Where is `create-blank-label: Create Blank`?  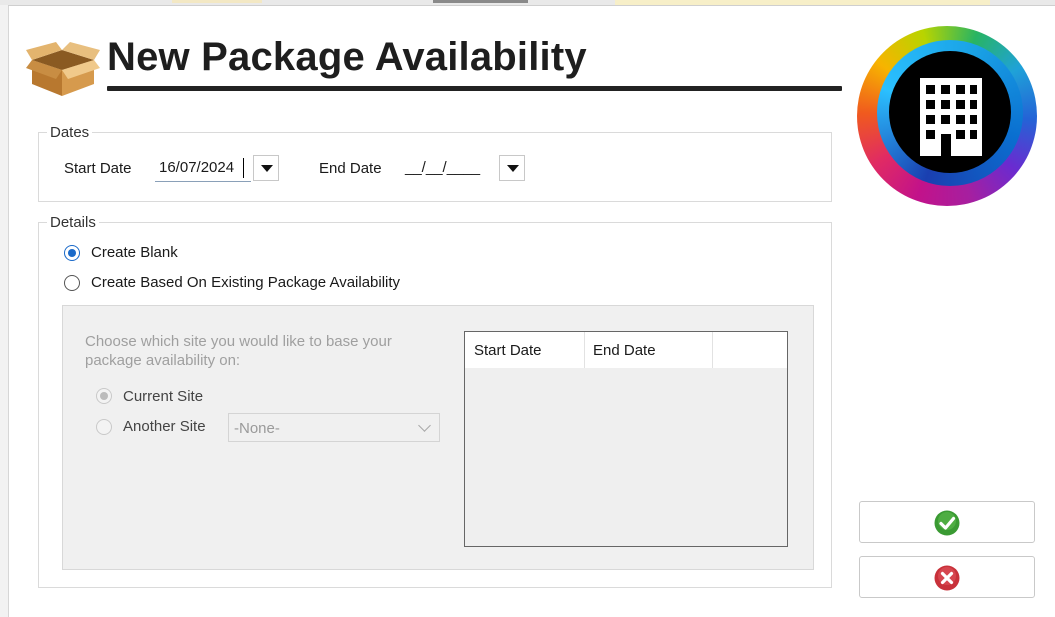
create-blank-label: Create Blank is located at coordinates (134, 252).